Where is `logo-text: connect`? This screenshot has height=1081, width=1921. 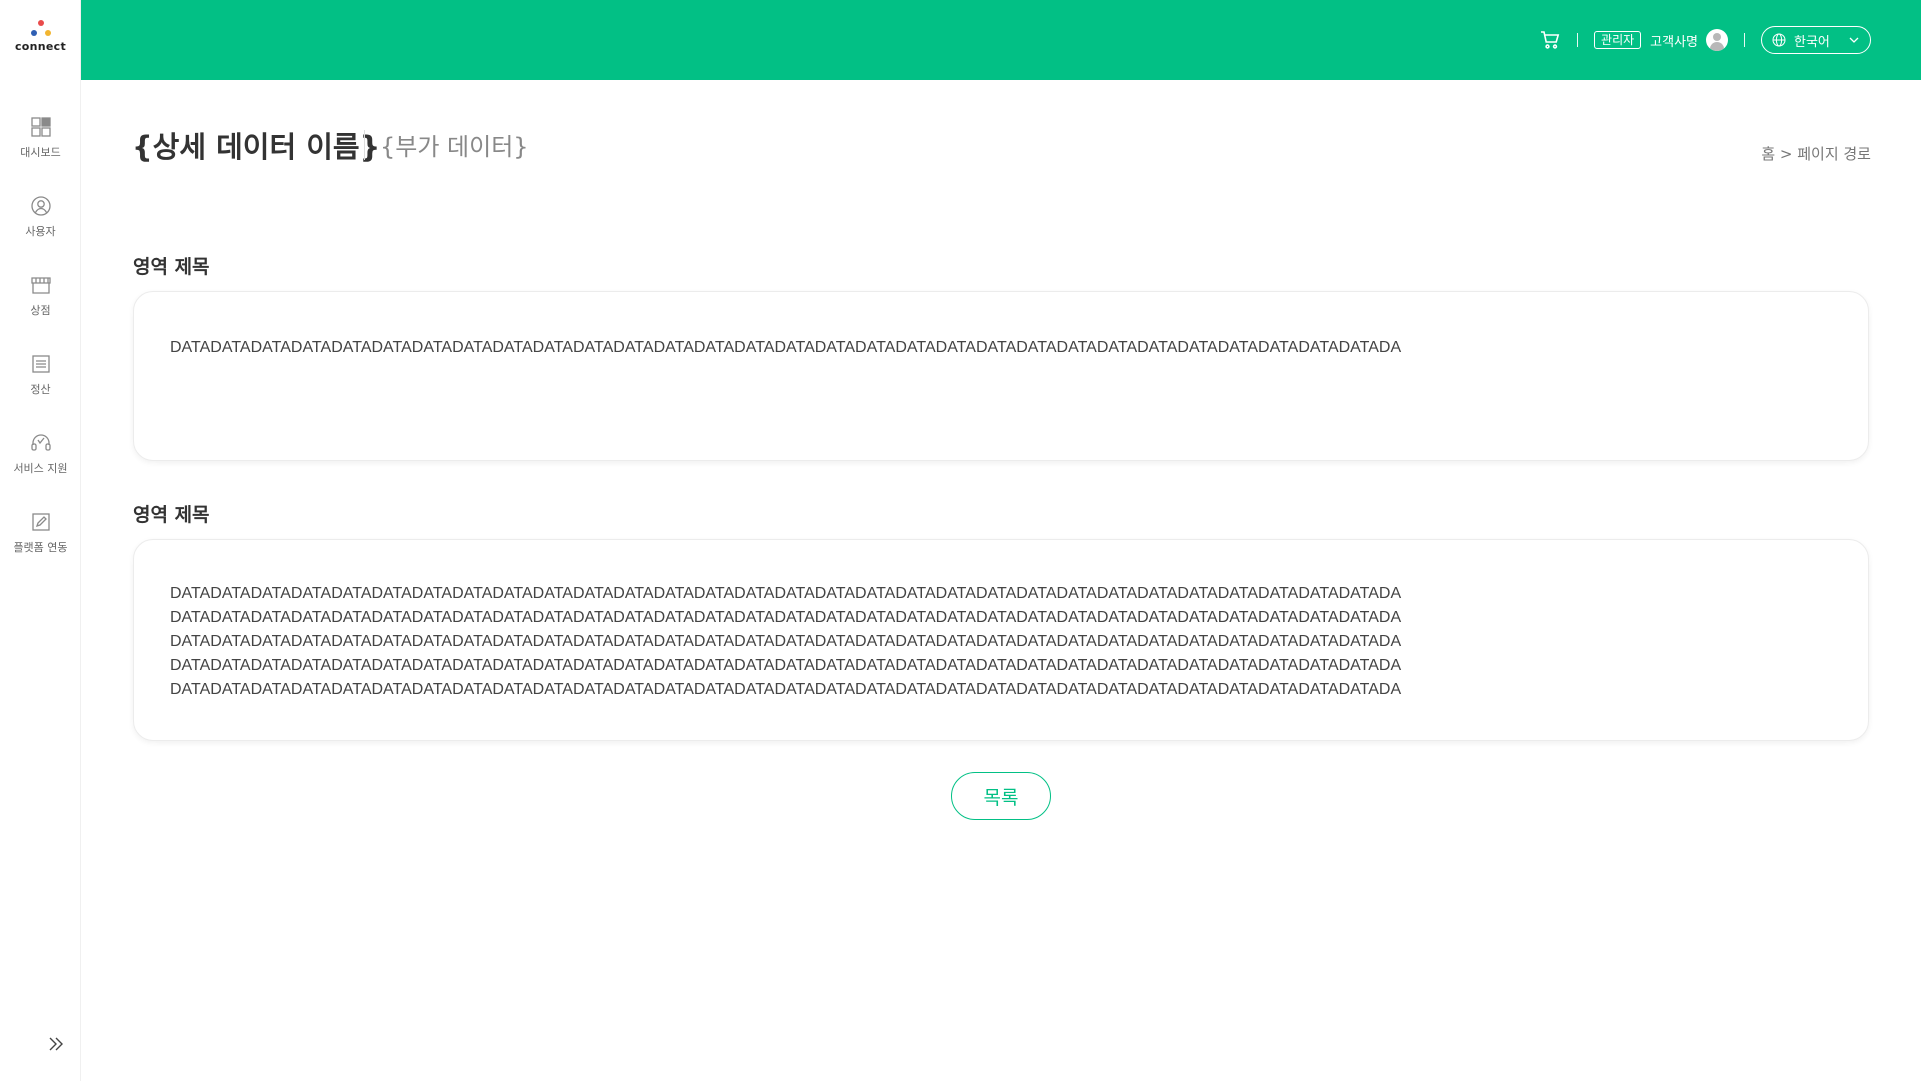
logo-text: connect is located at coordinates (40, 46).